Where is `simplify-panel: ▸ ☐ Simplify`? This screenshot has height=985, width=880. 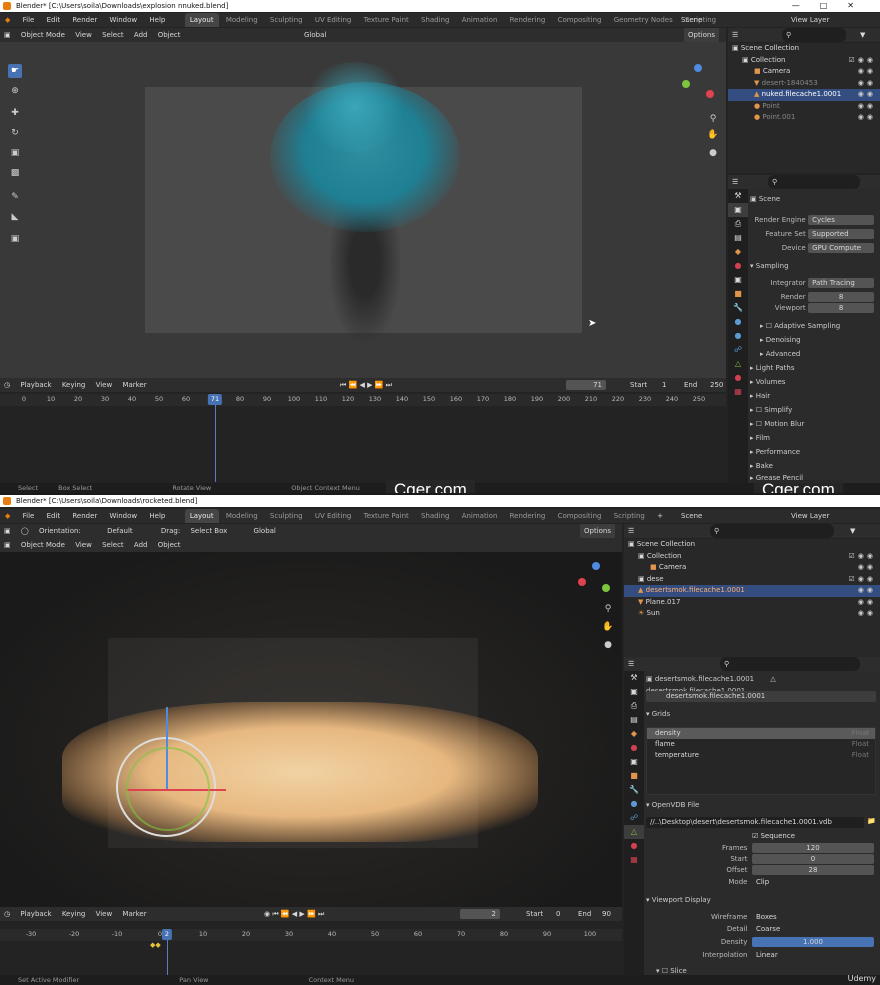 simplify-panel: ▸ ☐ Simplify is located at coordinates (813, 410).